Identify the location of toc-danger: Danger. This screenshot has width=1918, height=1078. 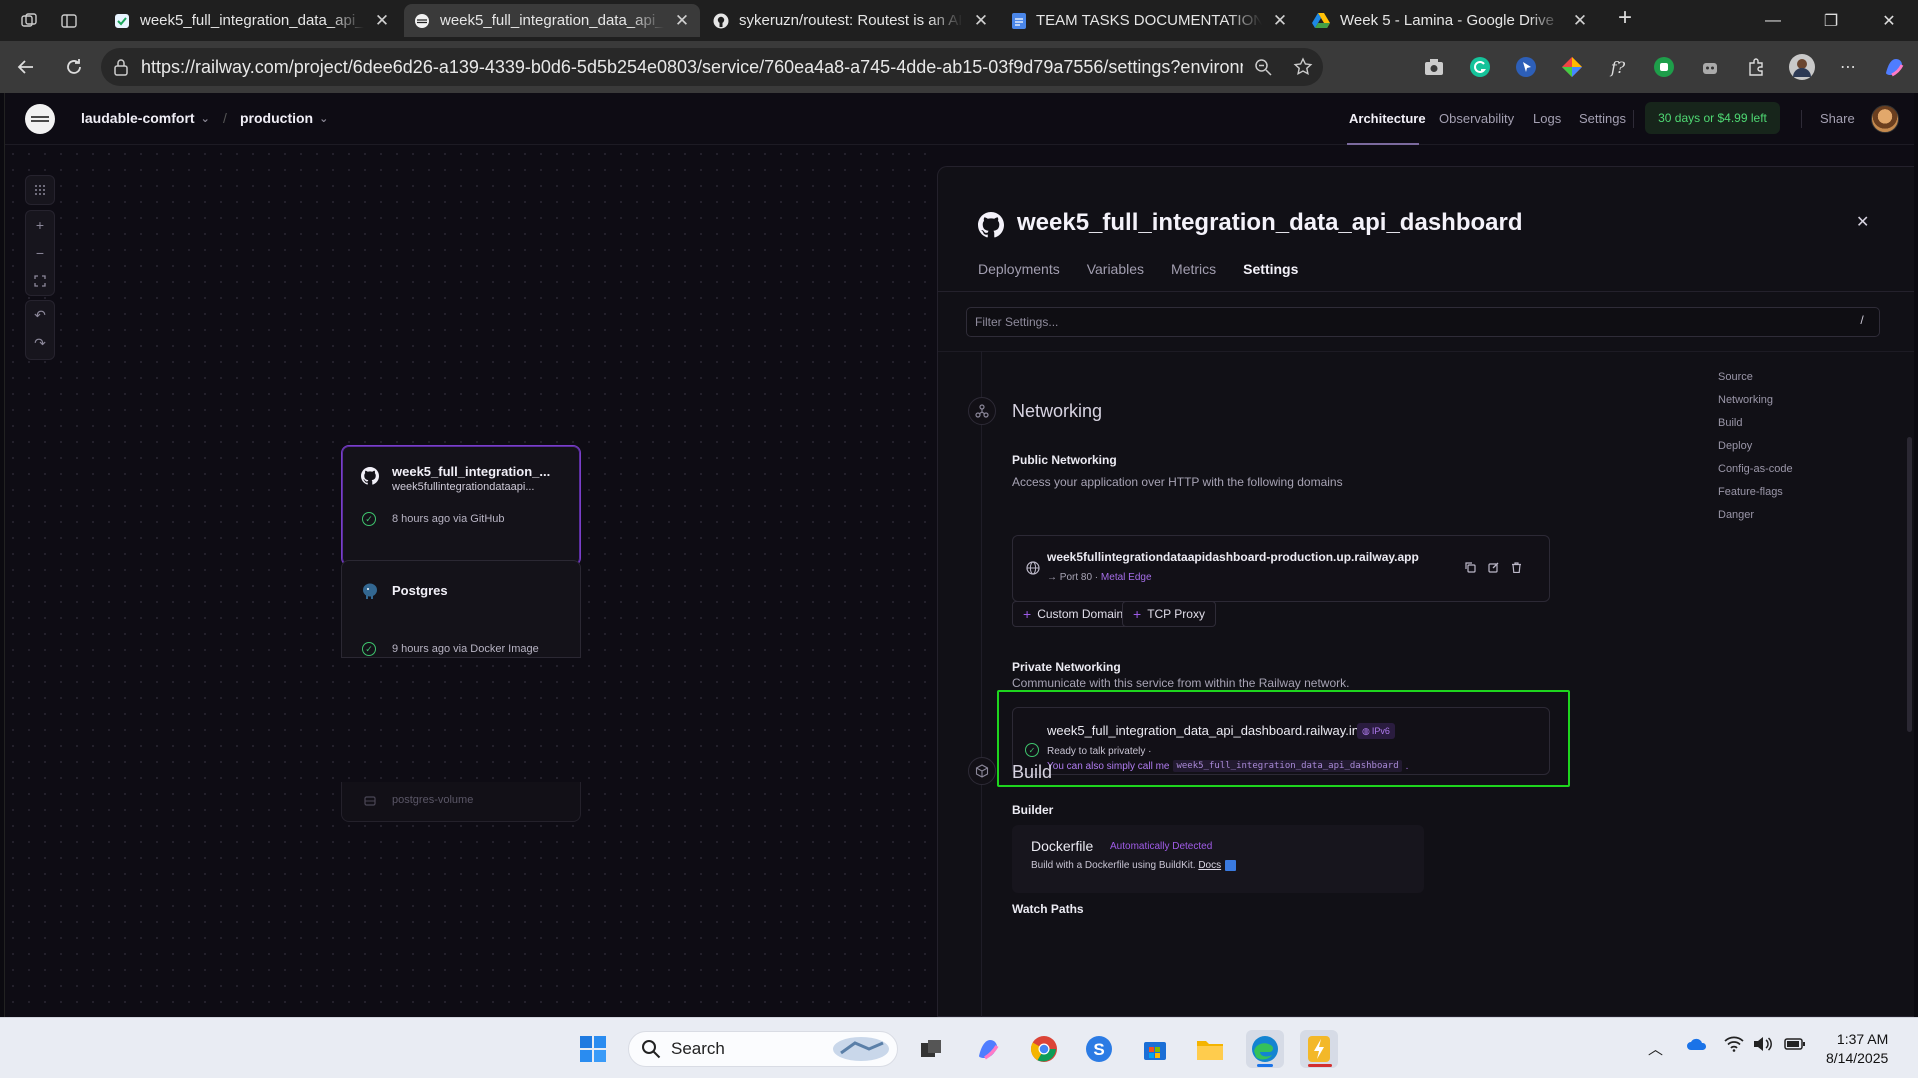
(1755, 515).